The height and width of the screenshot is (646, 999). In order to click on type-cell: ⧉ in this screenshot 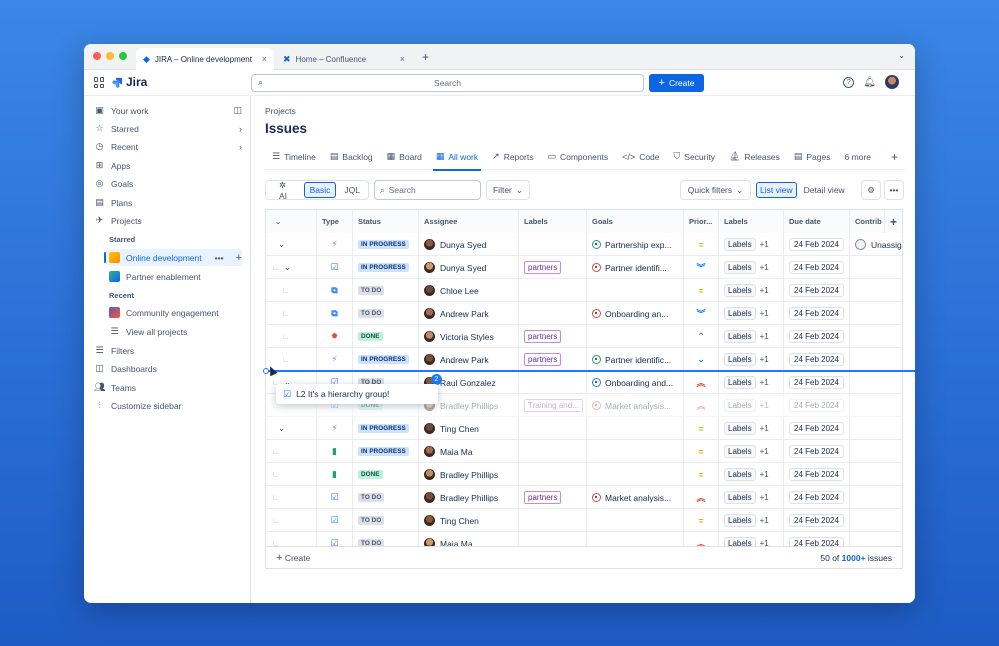, I will do `click(335, 313)`.